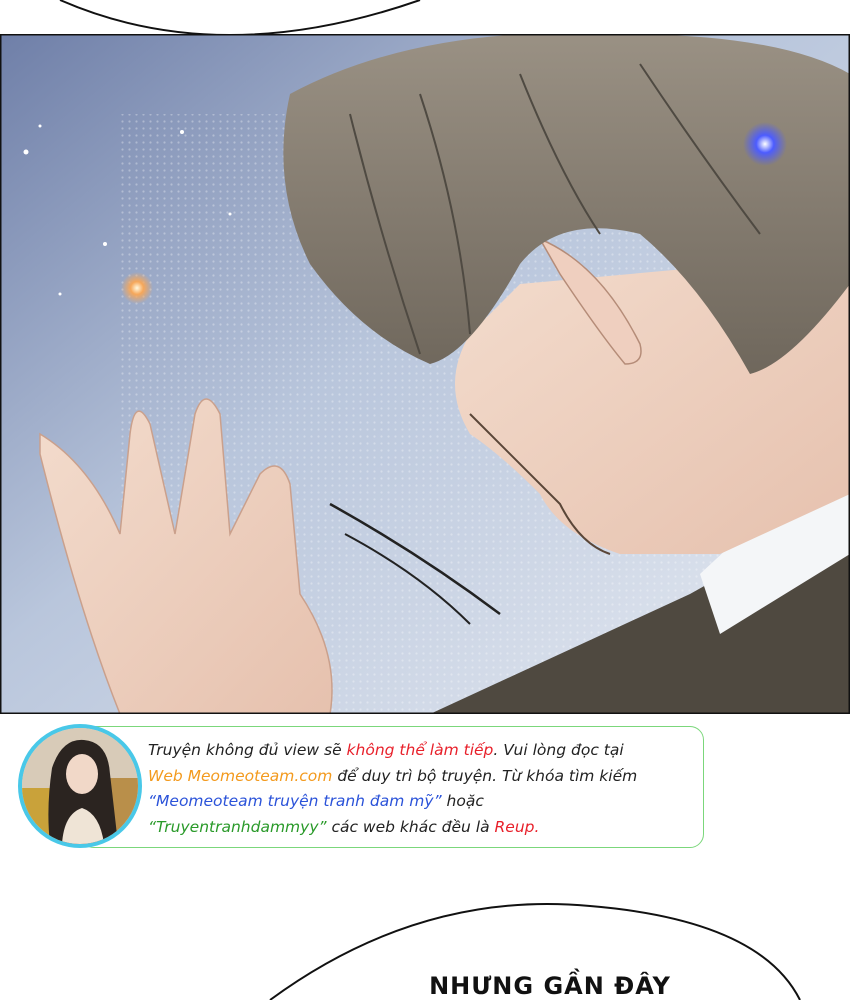 The height and width of the screenshot is (1000, 850). I want to click on notice-text-part: để duy trì bộ truyện. Từ khóa tìm kiếm, so click(485, 775).